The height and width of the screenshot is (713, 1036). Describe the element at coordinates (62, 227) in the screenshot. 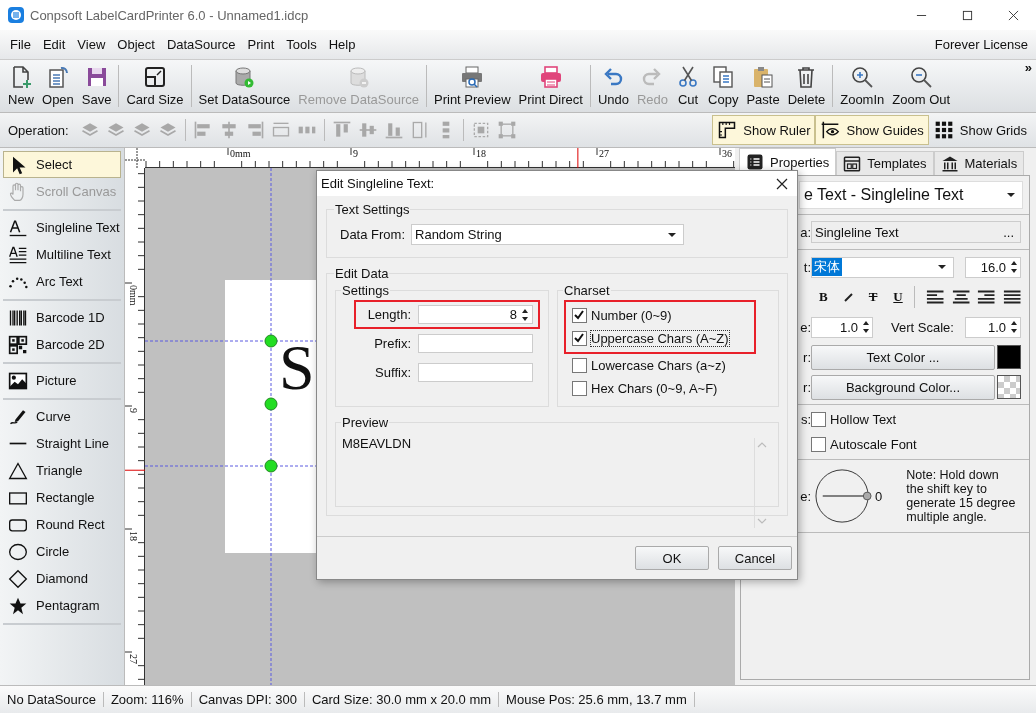

I see `tool-button: Singleline Text` at that location.